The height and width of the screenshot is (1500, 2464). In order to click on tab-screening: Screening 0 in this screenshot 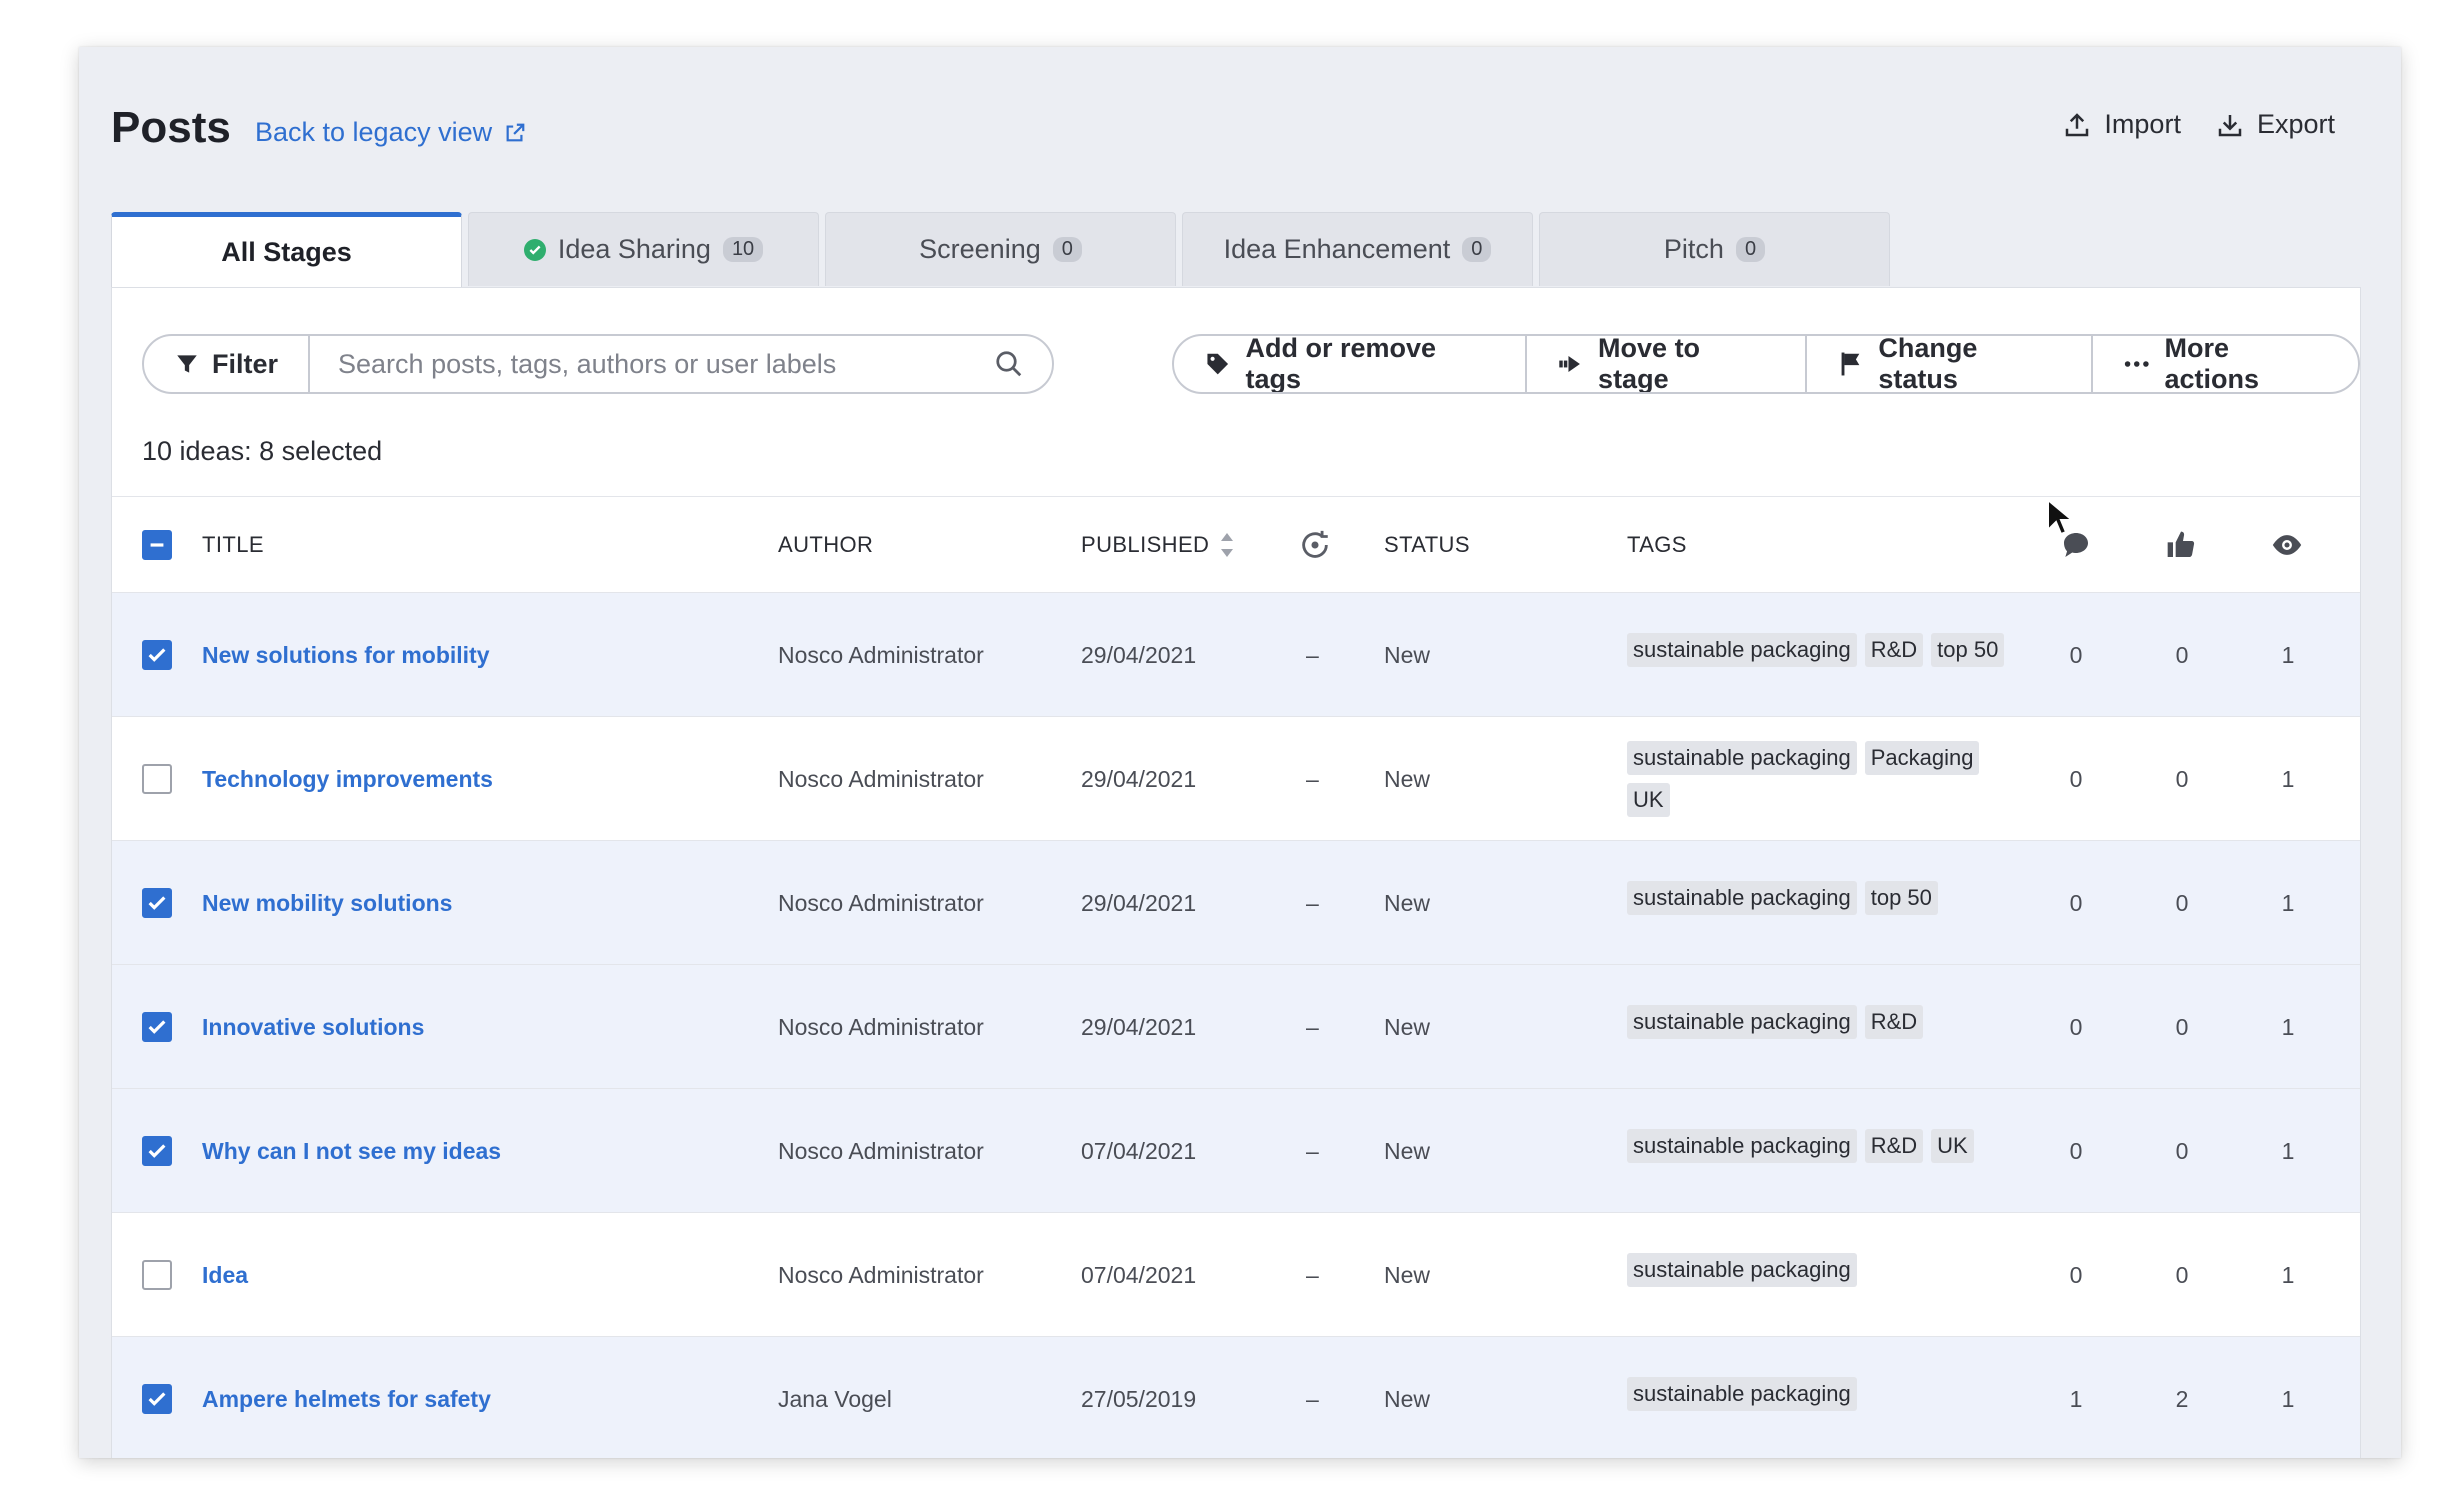, I will do `click(1000, 249)`.